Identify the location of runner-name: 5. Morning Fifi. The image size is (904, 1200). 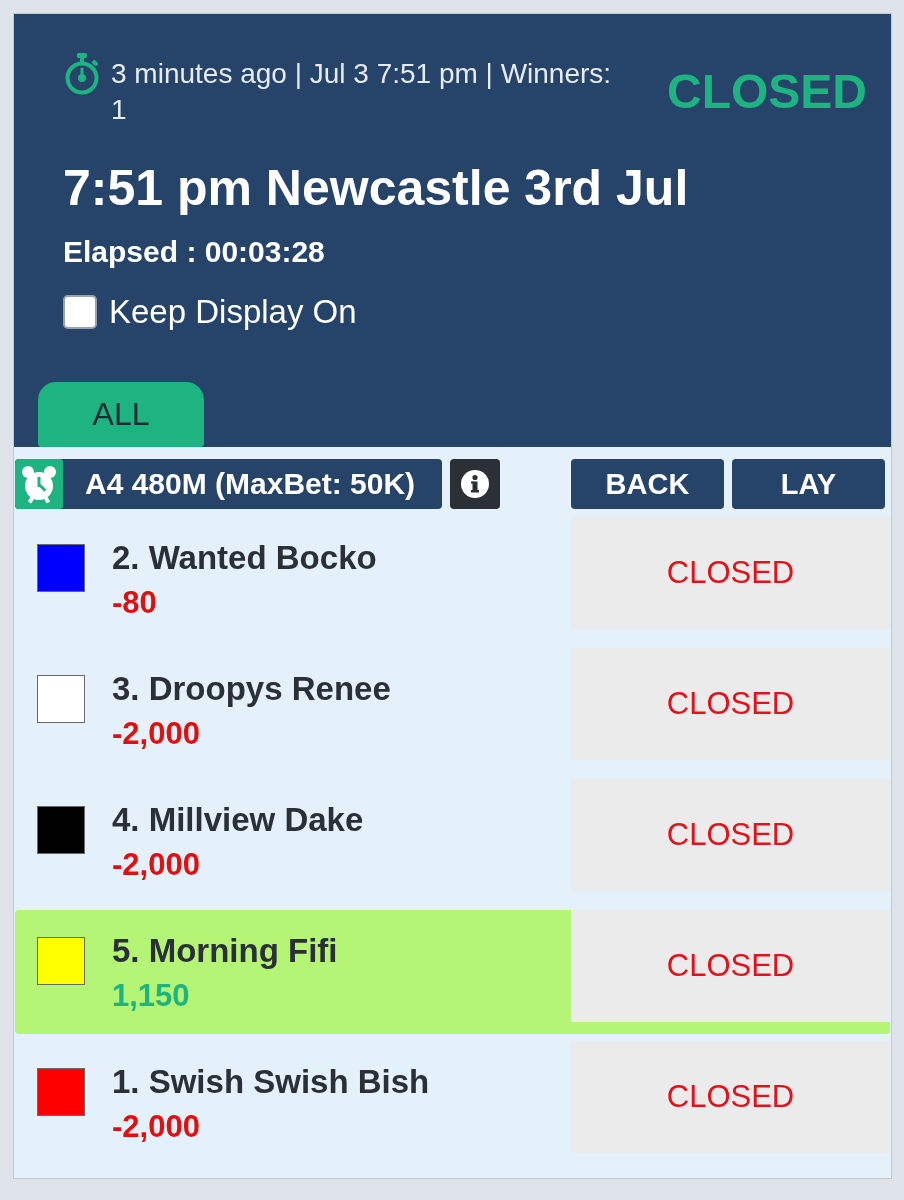
(225, 951).